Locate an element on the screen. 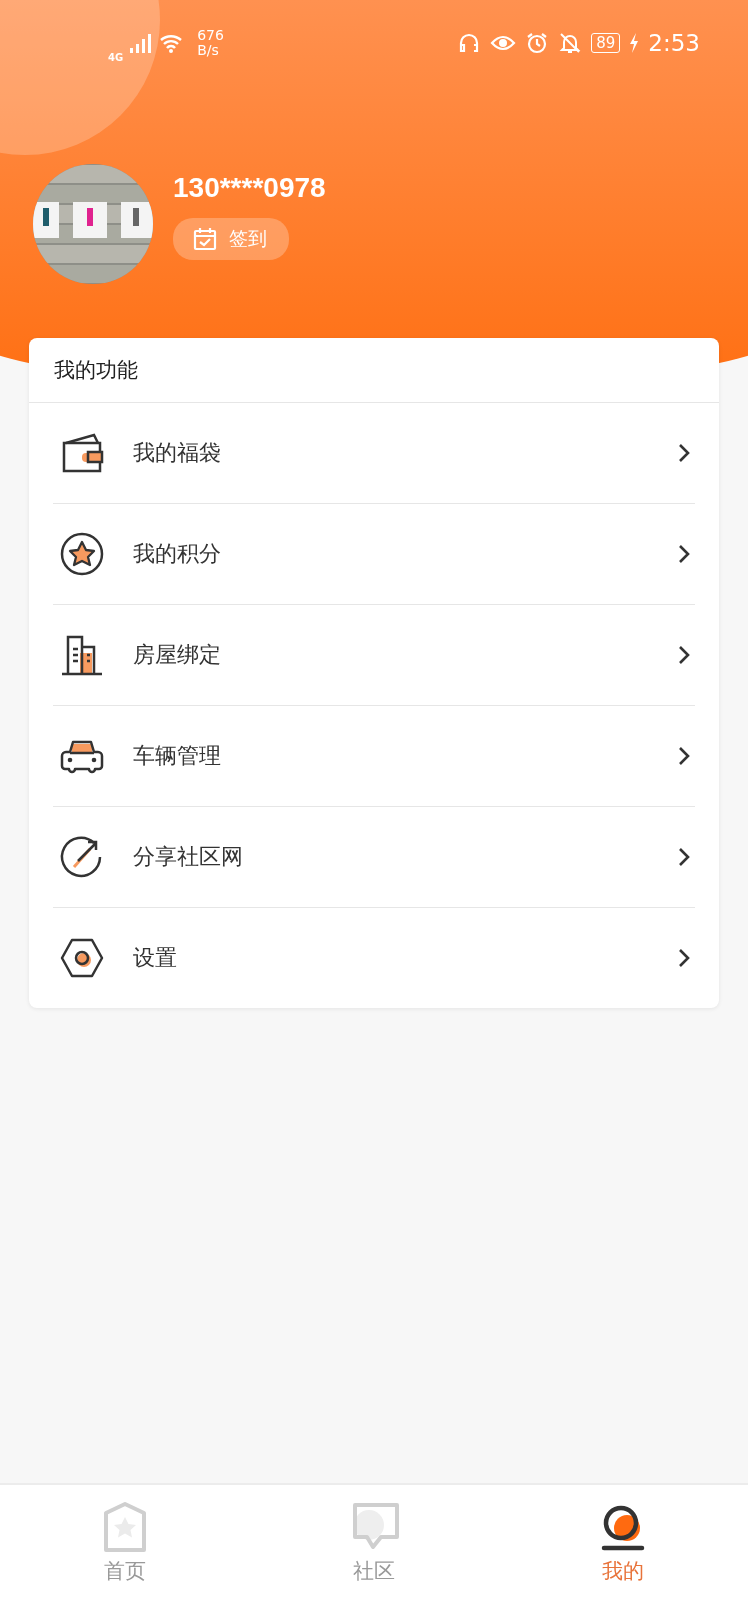 This screenshot has width=748, height=1600. star-badge-icon is located at coordinates (82, 554).